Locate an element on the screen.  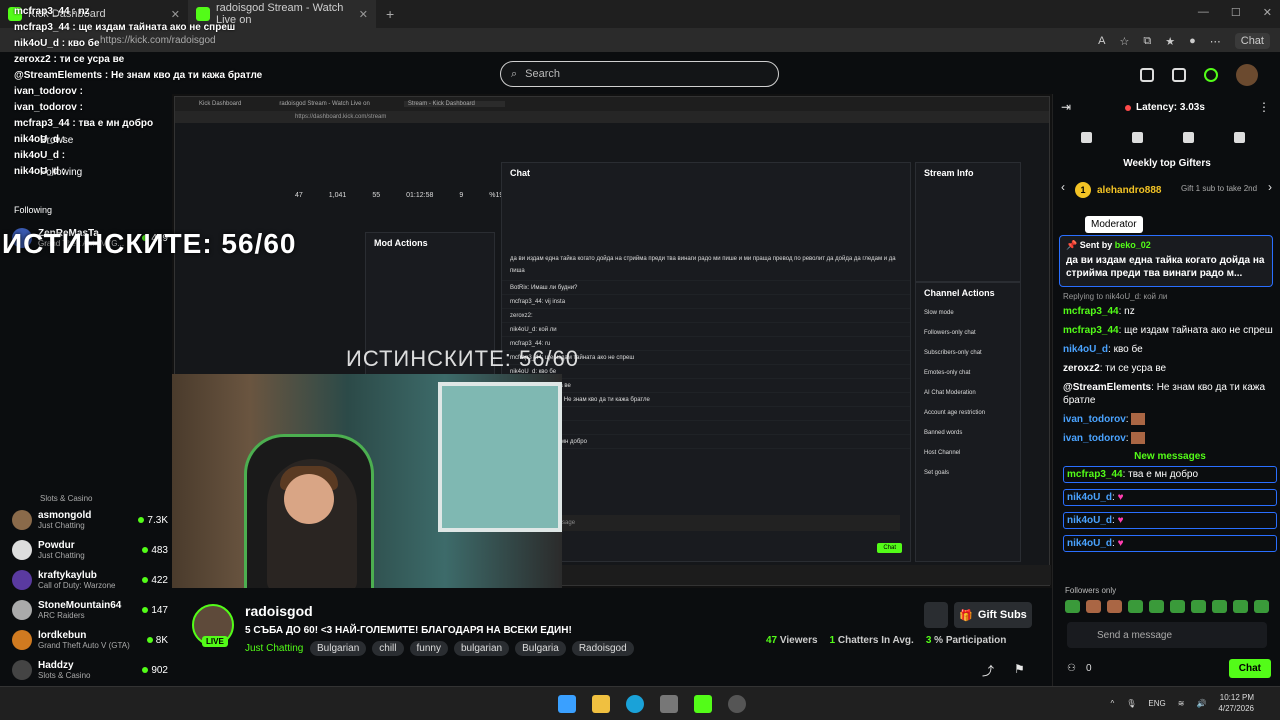
report-icon: ⚑ is located at coordinates (1019, 669).